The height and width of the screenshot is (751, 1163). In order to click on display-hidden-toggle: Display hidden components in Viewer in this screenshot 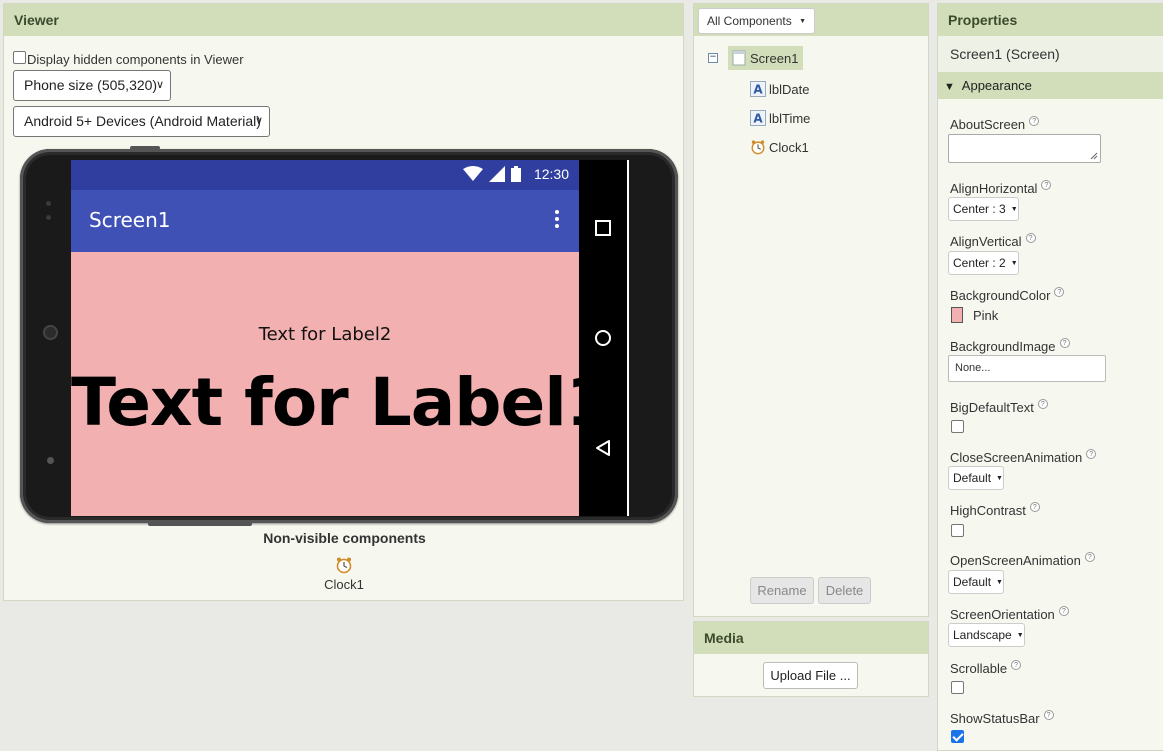, I will do `click(128, 59)`.